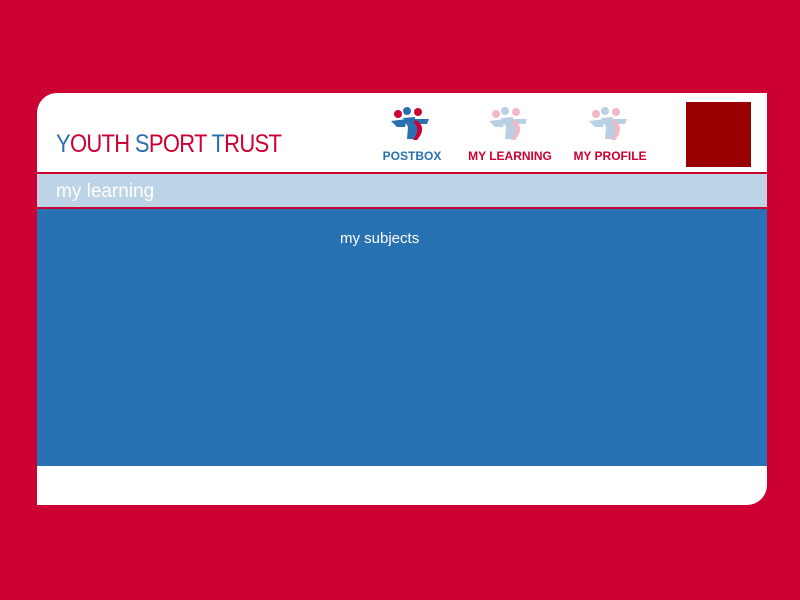  I want to click on nav-my-profile: MY PROFILE, so click(610, 136).